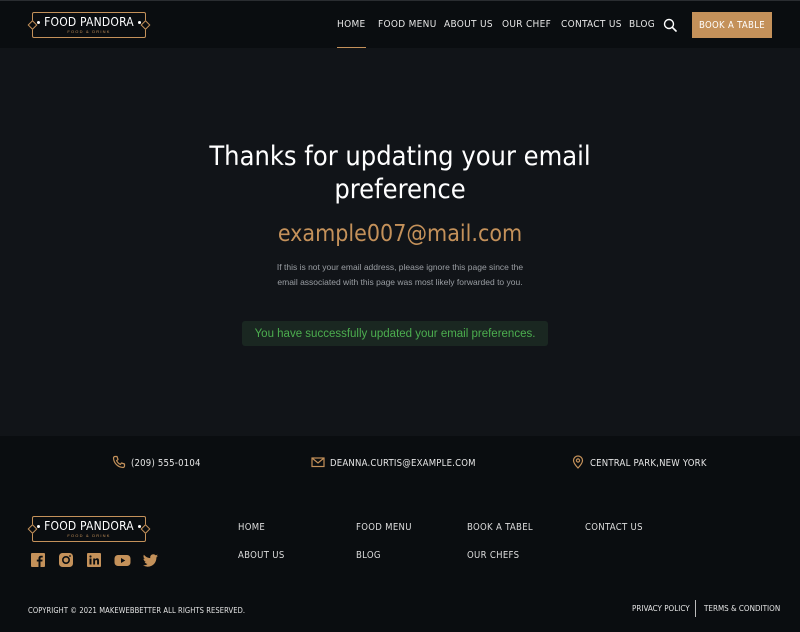 The height and width of the screenshot is (632, 800). What do you see at coordinates (119, 463) in the screenshot?
I see `phone-icon` at bounding box center [119, 463].